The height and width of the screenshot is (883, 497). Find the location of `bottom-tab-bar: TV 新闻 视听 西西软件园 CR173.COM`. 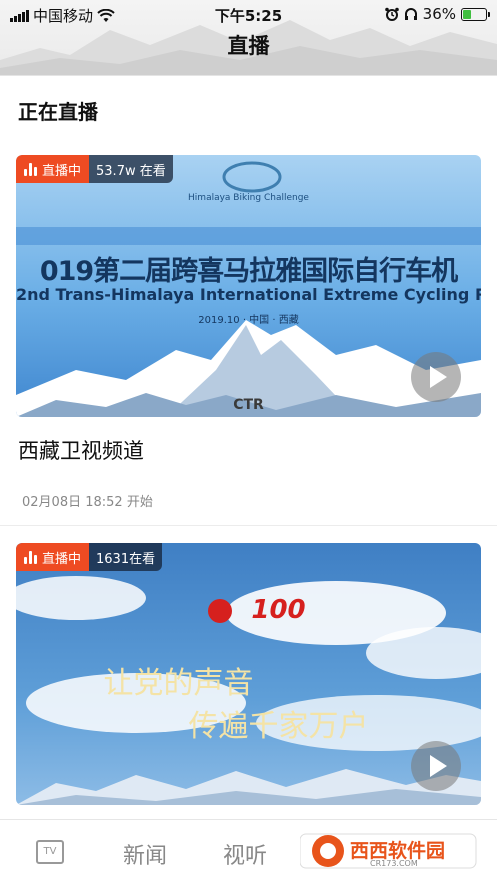

bottom-tab-bar: TV 新闻 视听 西西软件园 CR173.COM is located at coordinates (248, 851).